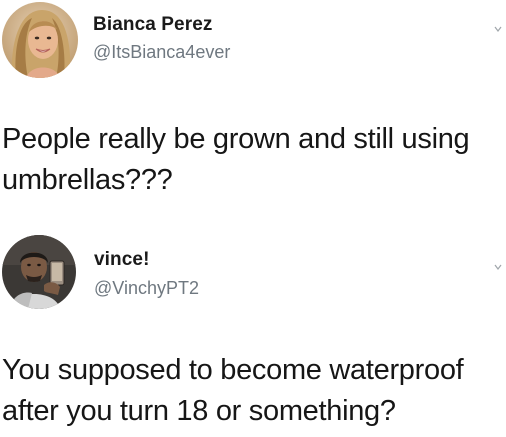 The image size is (506, 437). I want to click on user-handle: @VinchyPT2, so click(146, 288).